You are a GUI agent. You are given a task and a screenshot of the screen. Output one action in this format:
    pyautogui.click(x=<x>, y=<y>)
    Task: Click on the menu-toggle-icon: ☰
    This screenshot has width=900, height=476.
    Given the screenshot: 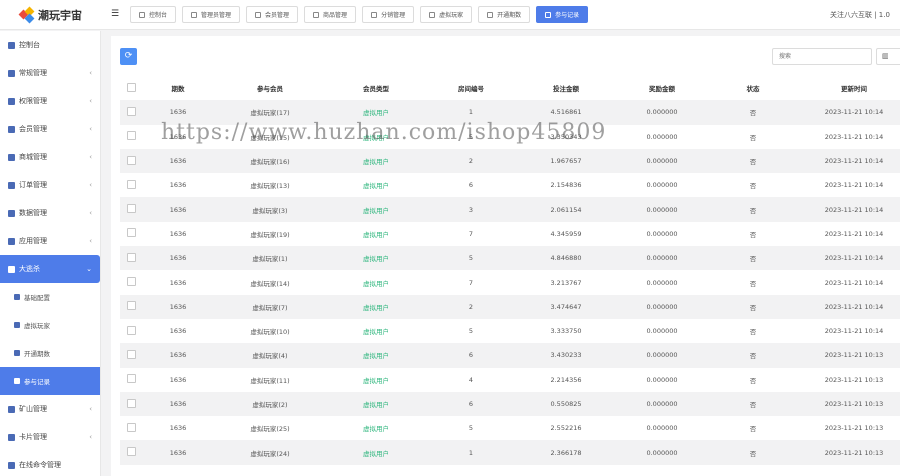 What is the action you would take?
    pyautogui.click(x=115, y=14)
    